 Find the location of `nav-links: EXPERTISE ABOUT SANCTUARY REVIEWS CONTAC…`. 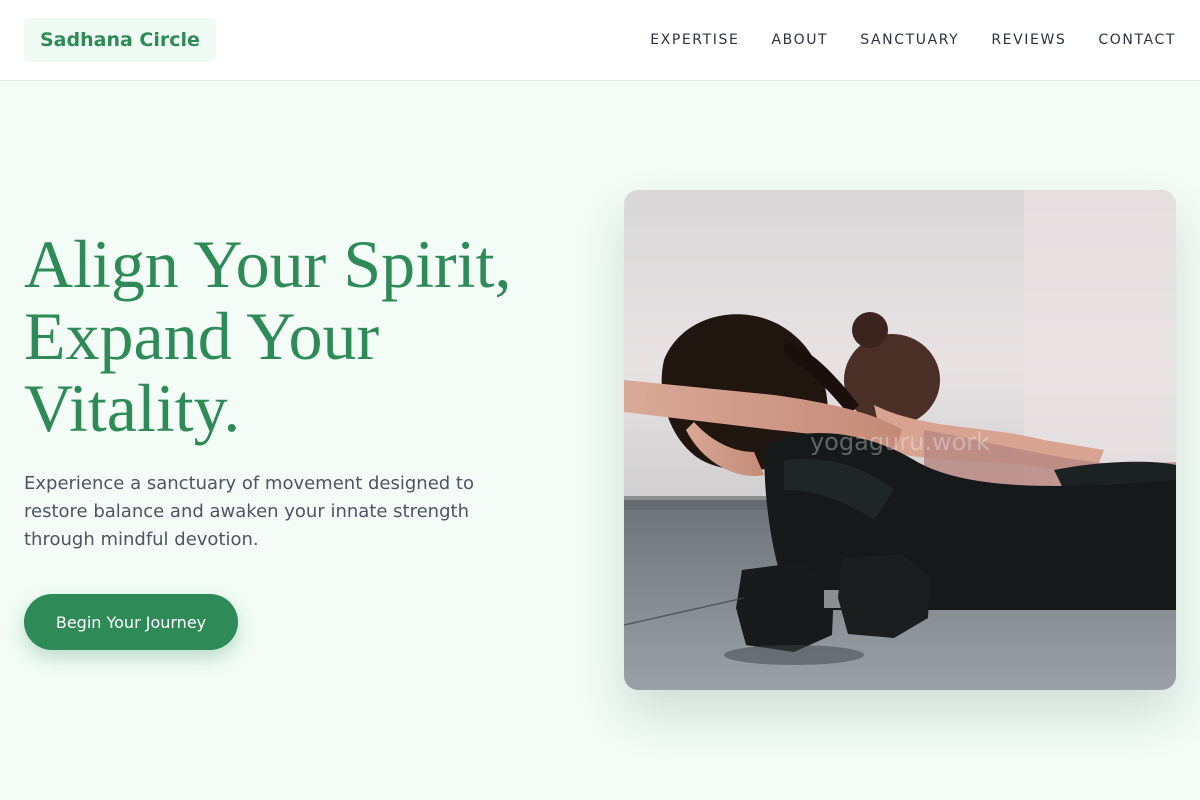

nav-links: EXPERTISE ABOUT SANCTUARY REVIEWS CONTAC… is located at coordinates (913, 40).